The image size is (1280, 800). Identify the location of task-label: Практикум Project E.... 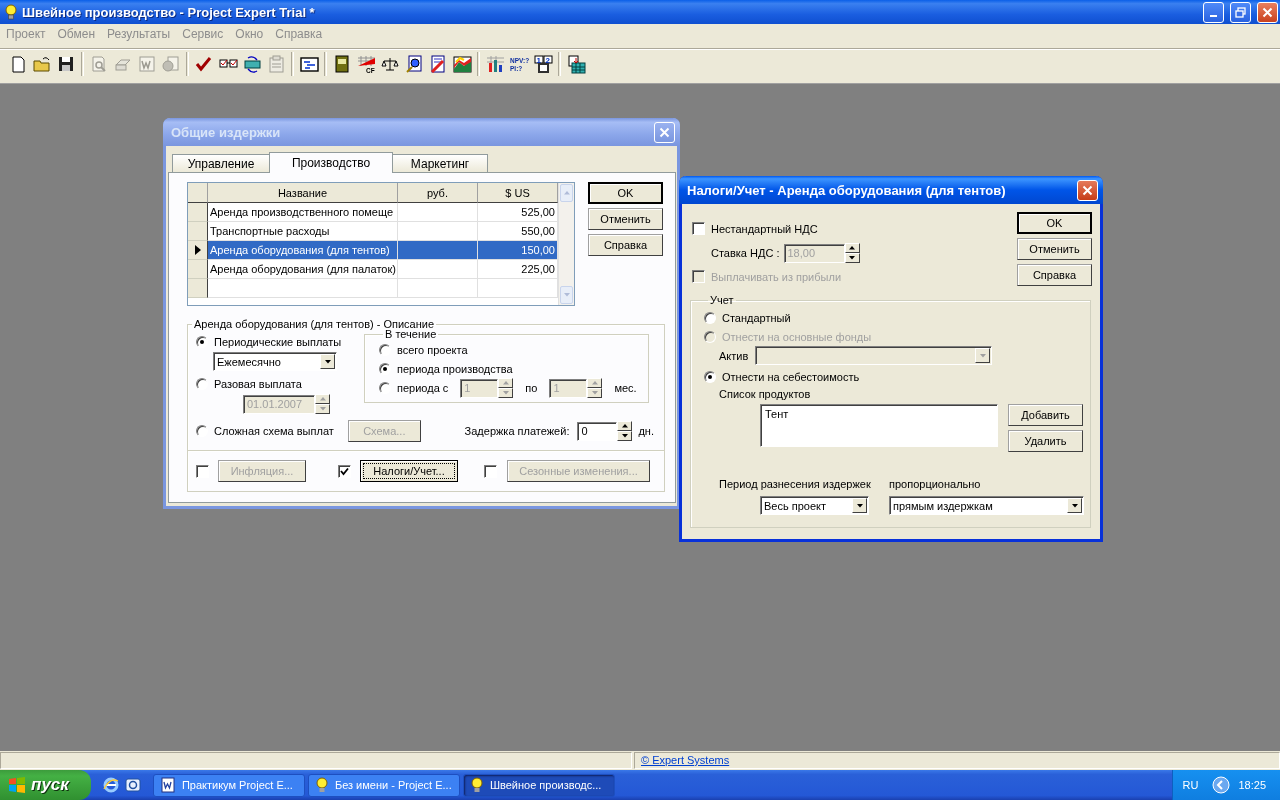
(237, 785).